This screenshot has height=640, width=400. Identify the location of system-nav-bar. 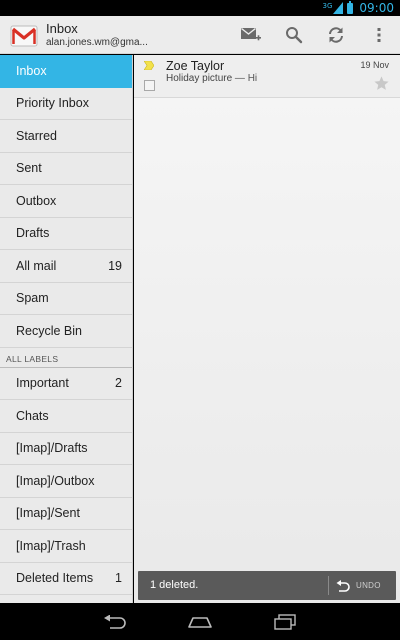
(200, 621).